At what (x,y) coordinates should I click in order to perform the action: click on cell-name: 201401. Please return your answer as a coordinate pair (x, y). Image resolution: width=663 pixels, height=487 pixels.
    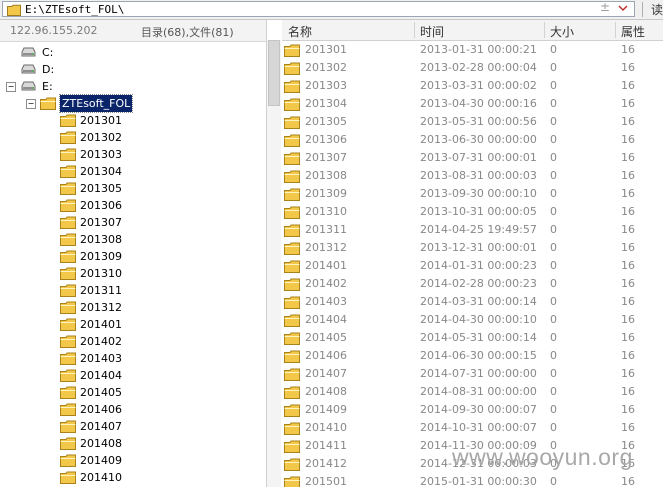
    Looking at the image, I should click on (326, 265).